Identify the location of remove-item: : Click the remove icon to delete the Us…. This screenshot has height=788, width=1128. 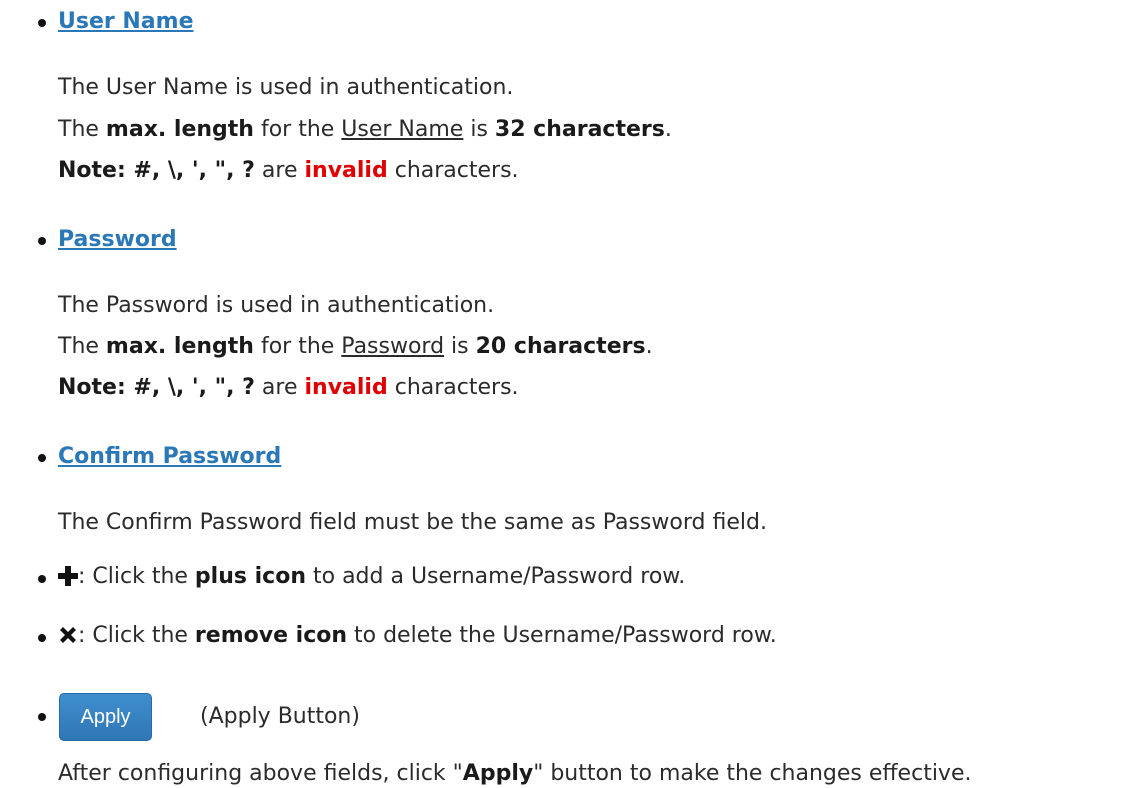
(417, 637).